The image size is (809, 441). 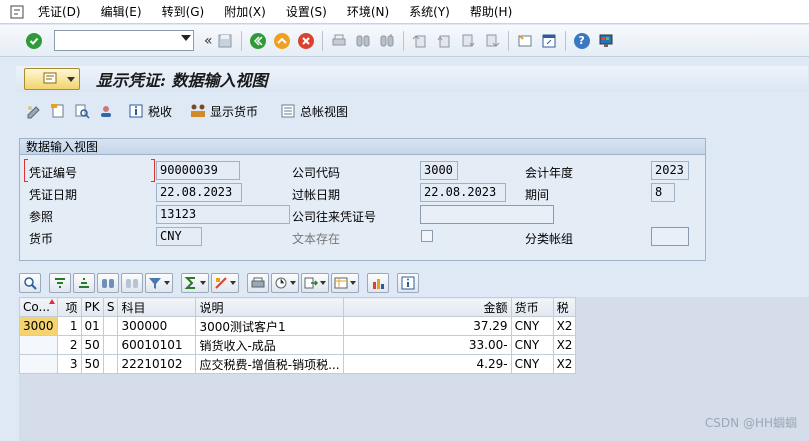 What do you see at coordinates (439, 170) in the screenshot?
I see `company-code-field: 3000` at bounding box center [439, 170].